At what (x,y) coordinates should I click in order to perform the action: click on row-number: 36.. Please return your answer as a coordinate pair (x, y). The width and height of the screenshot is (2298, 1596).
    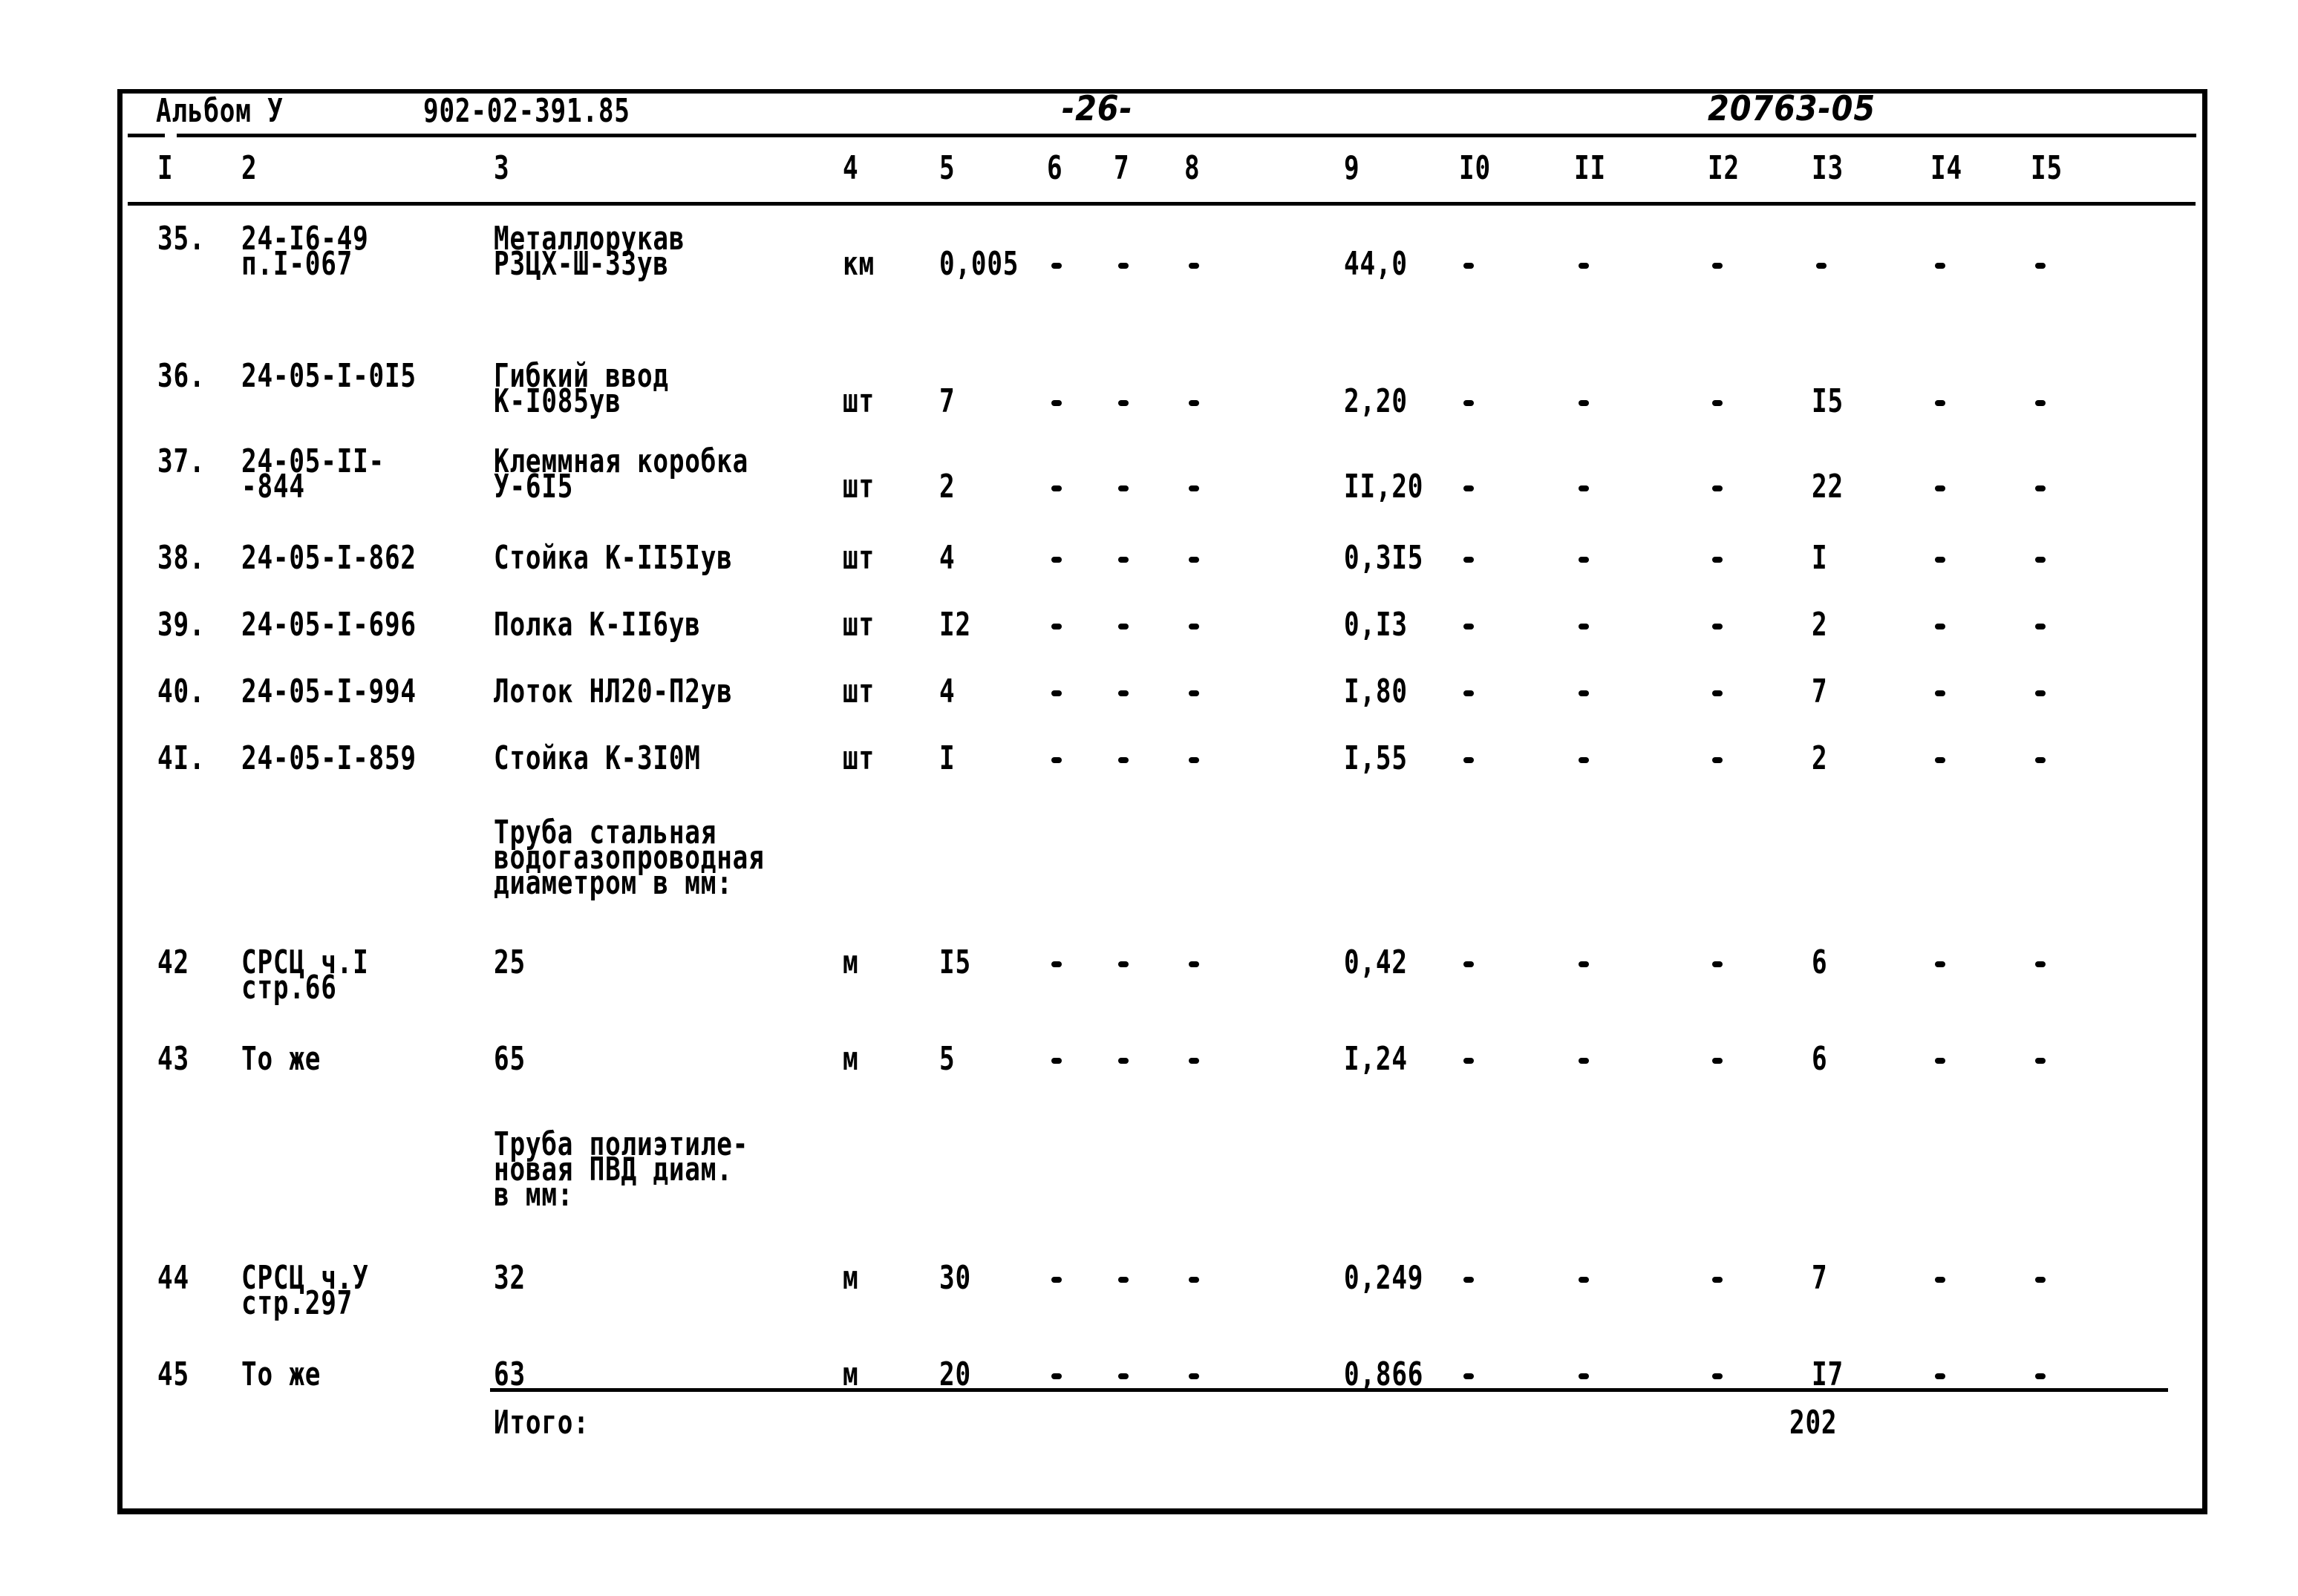
    Looking at the image, I should click on (181, 376).